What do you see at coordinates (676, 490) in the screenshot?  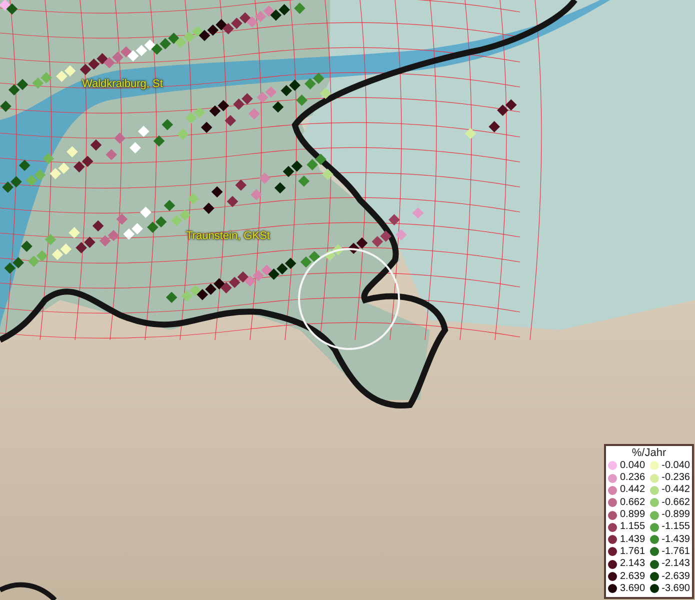 I see `legend-value: -0.442` at bounding box center [676, 490].